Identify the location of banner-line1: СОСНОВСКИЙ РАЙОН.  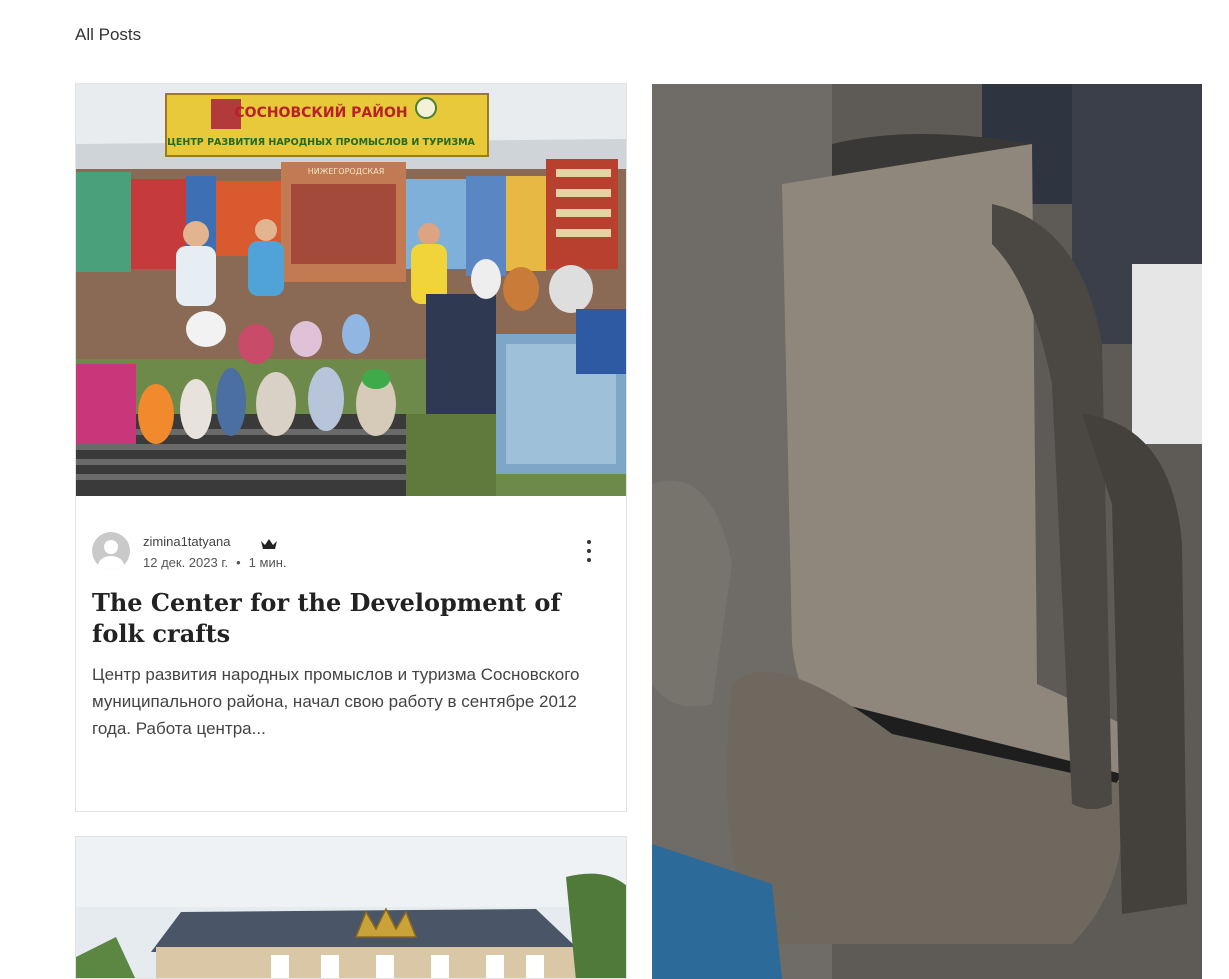
(320, 112).